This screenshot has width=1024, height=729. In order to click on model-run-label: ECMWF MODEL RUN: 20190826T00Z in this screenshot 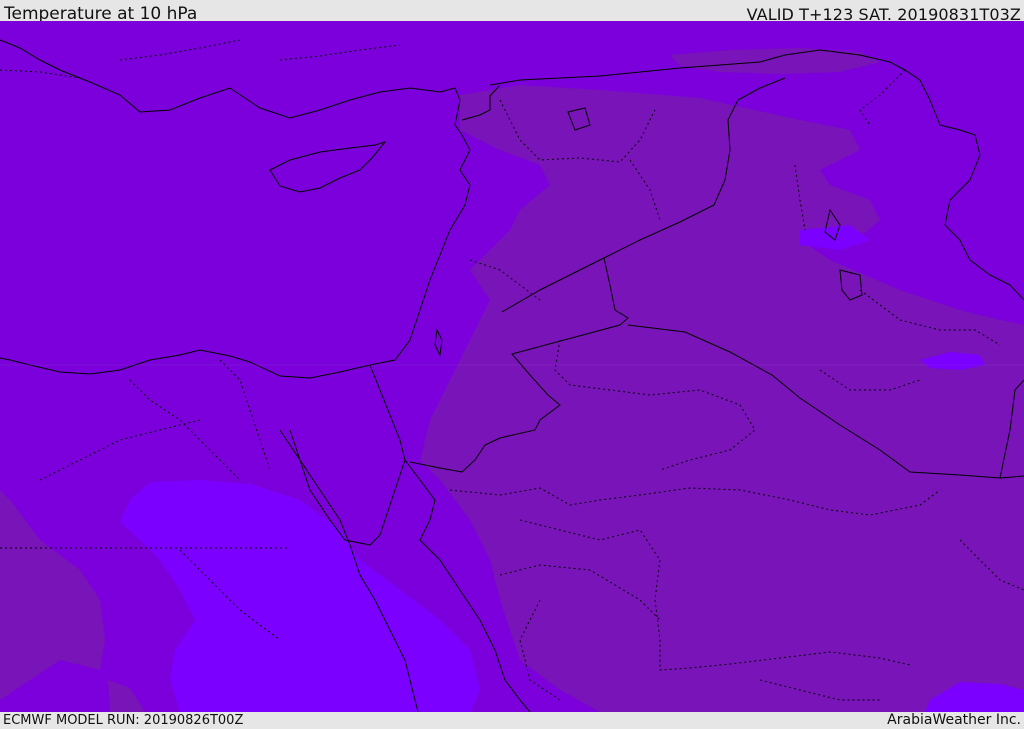, I will do `click(123, 720)`.